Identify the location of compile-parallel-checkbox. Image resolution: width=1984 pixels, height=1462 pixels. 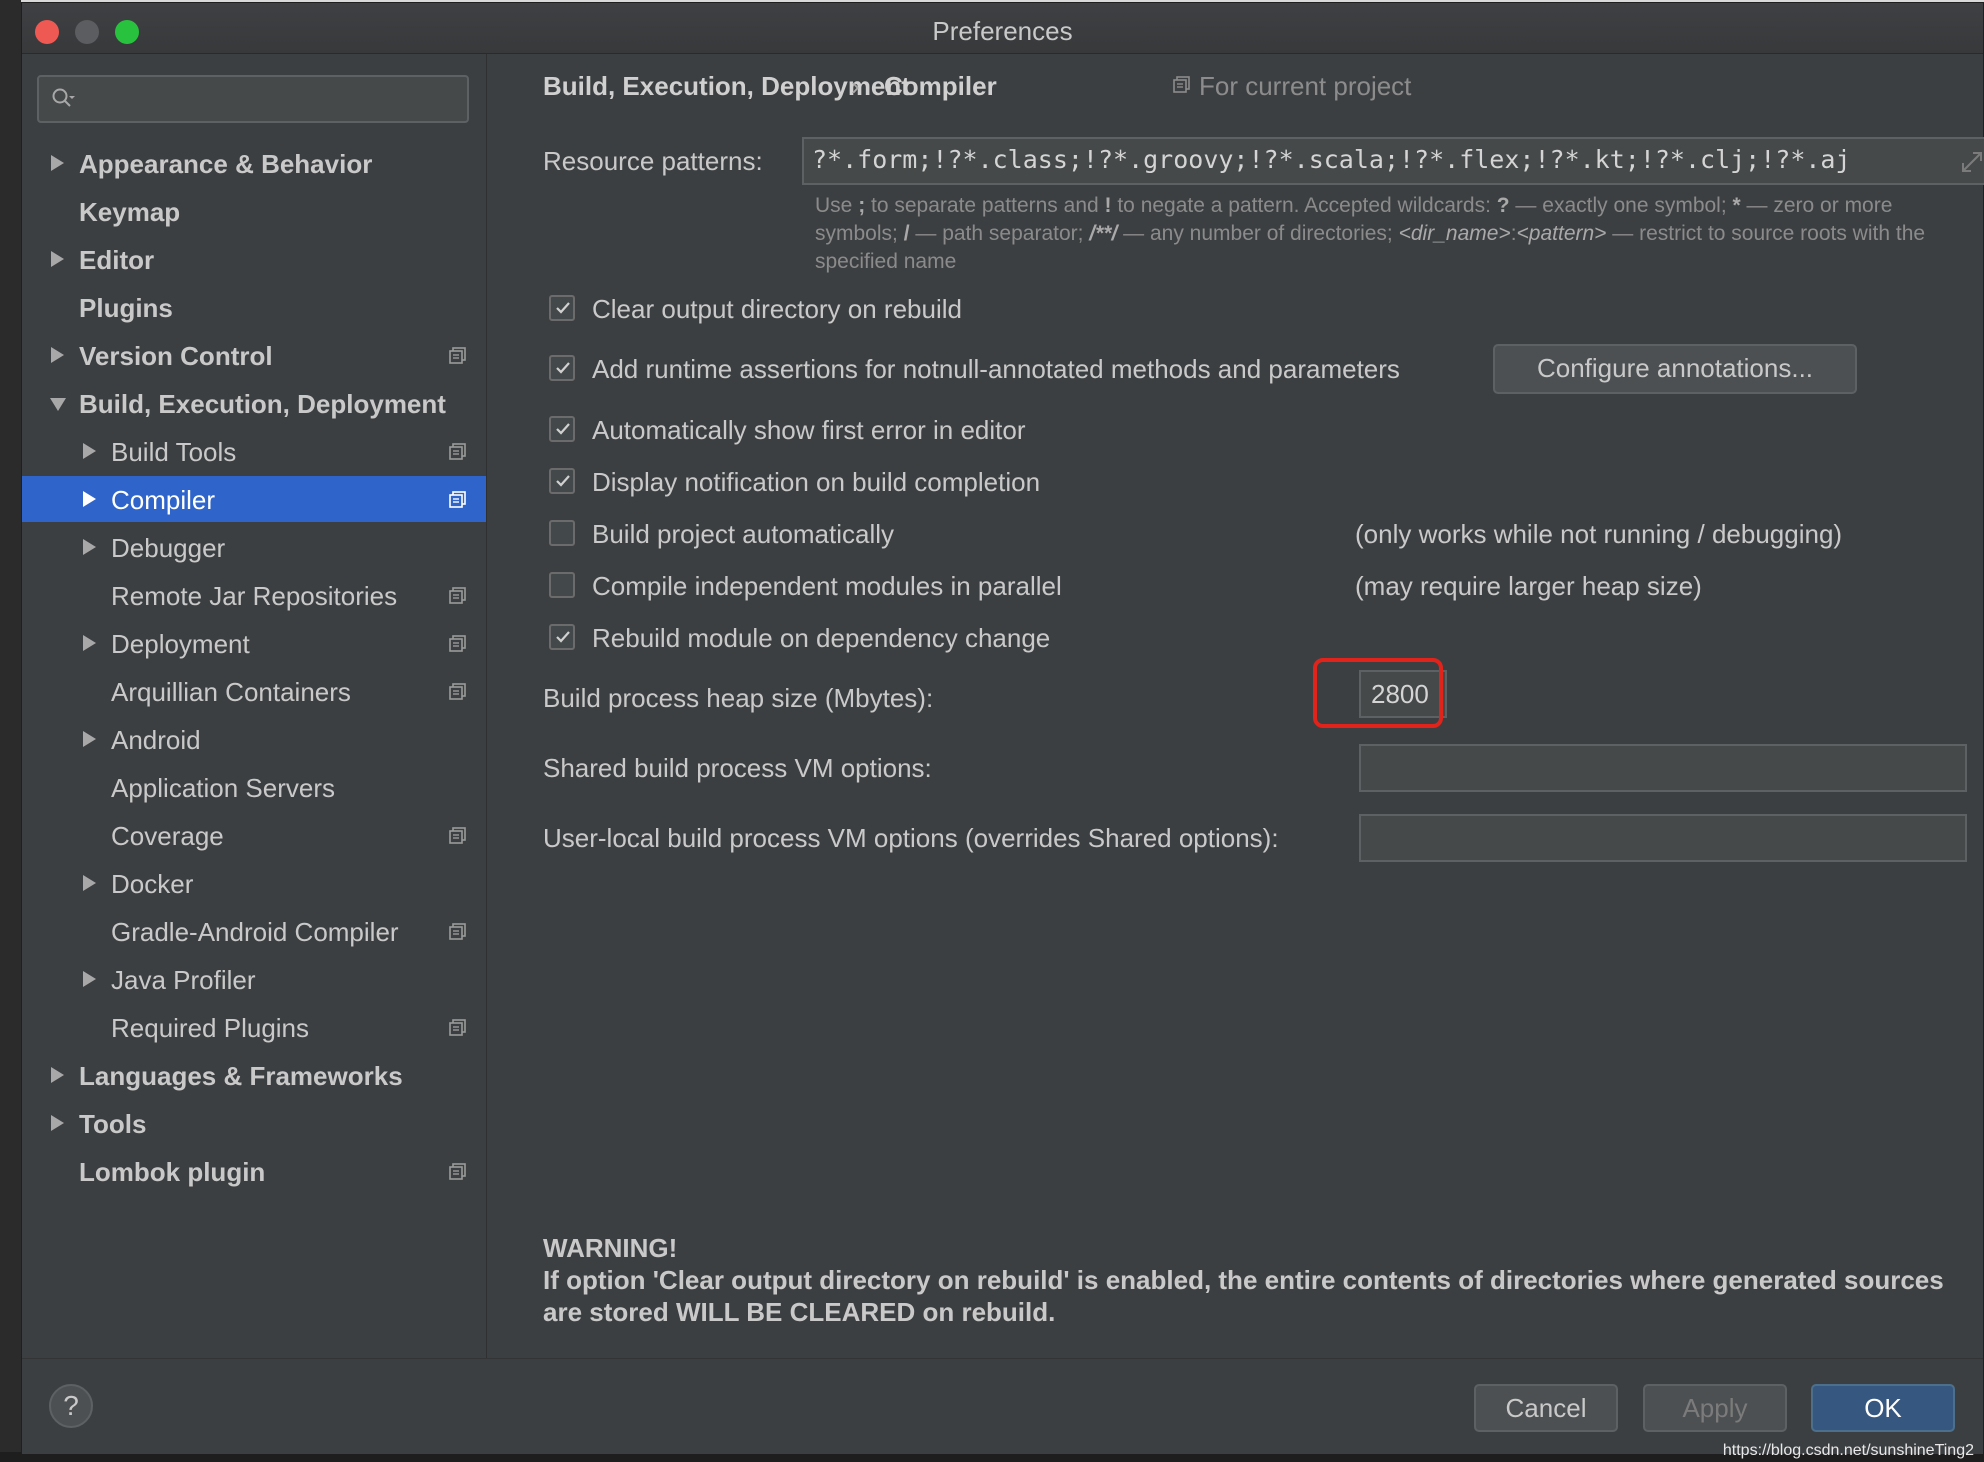
(562, 585).